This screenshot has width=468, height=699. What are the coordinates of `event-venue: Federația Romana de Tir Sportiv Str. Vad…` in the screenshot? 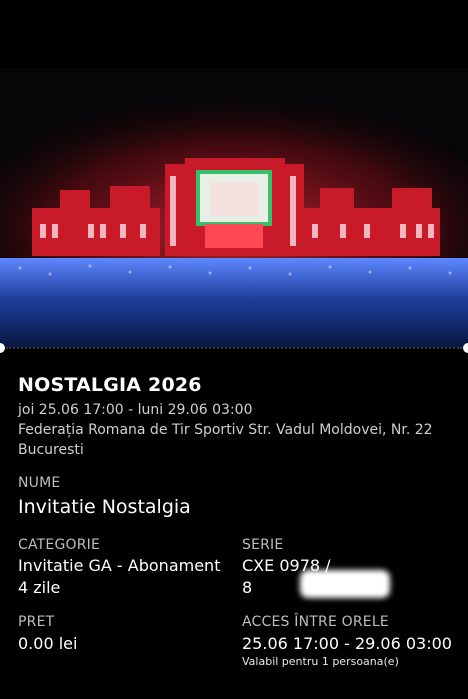 It's located at (225, 440).